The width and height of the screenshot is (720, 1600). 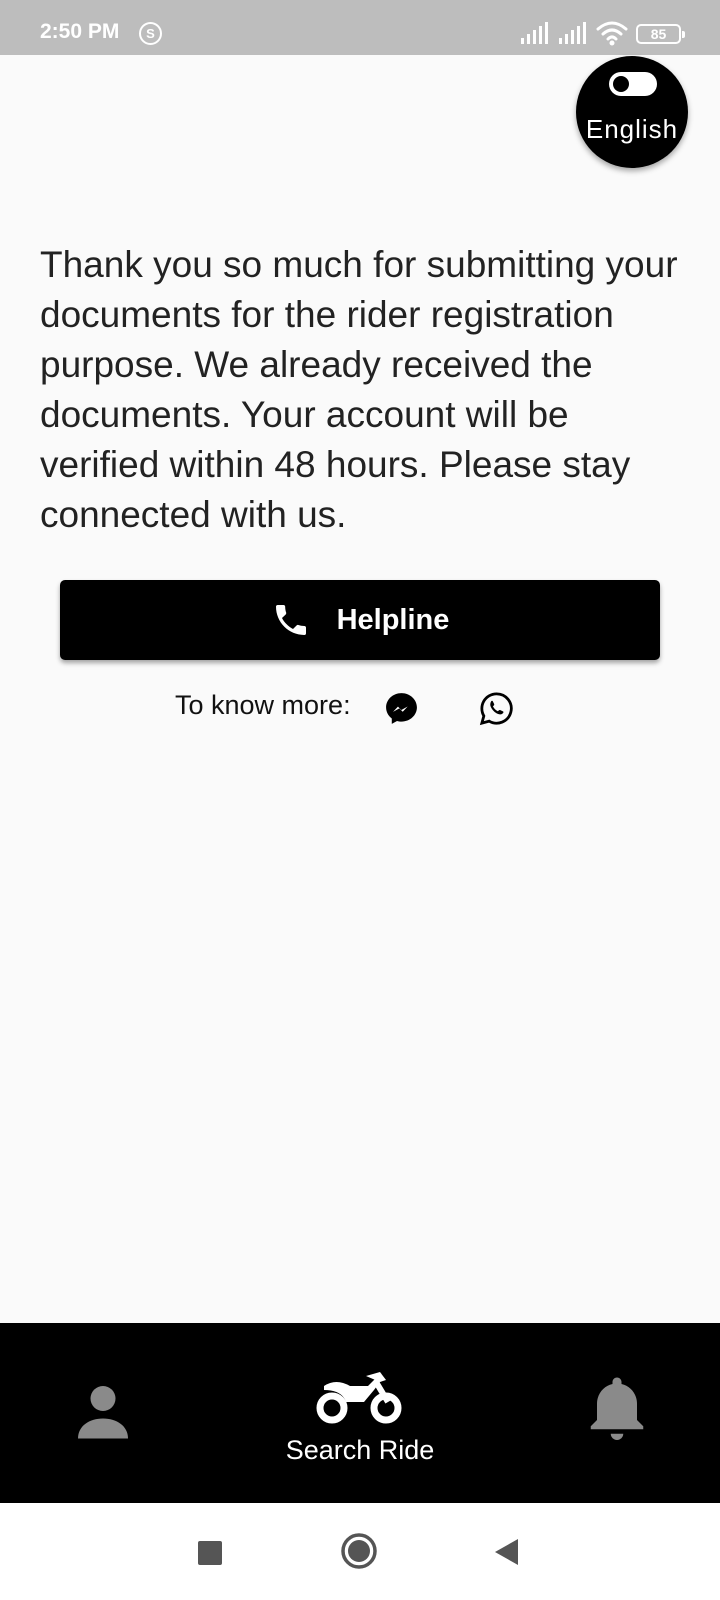 I want to click on know-more-label: To know more:, so click(x=263, y=705).